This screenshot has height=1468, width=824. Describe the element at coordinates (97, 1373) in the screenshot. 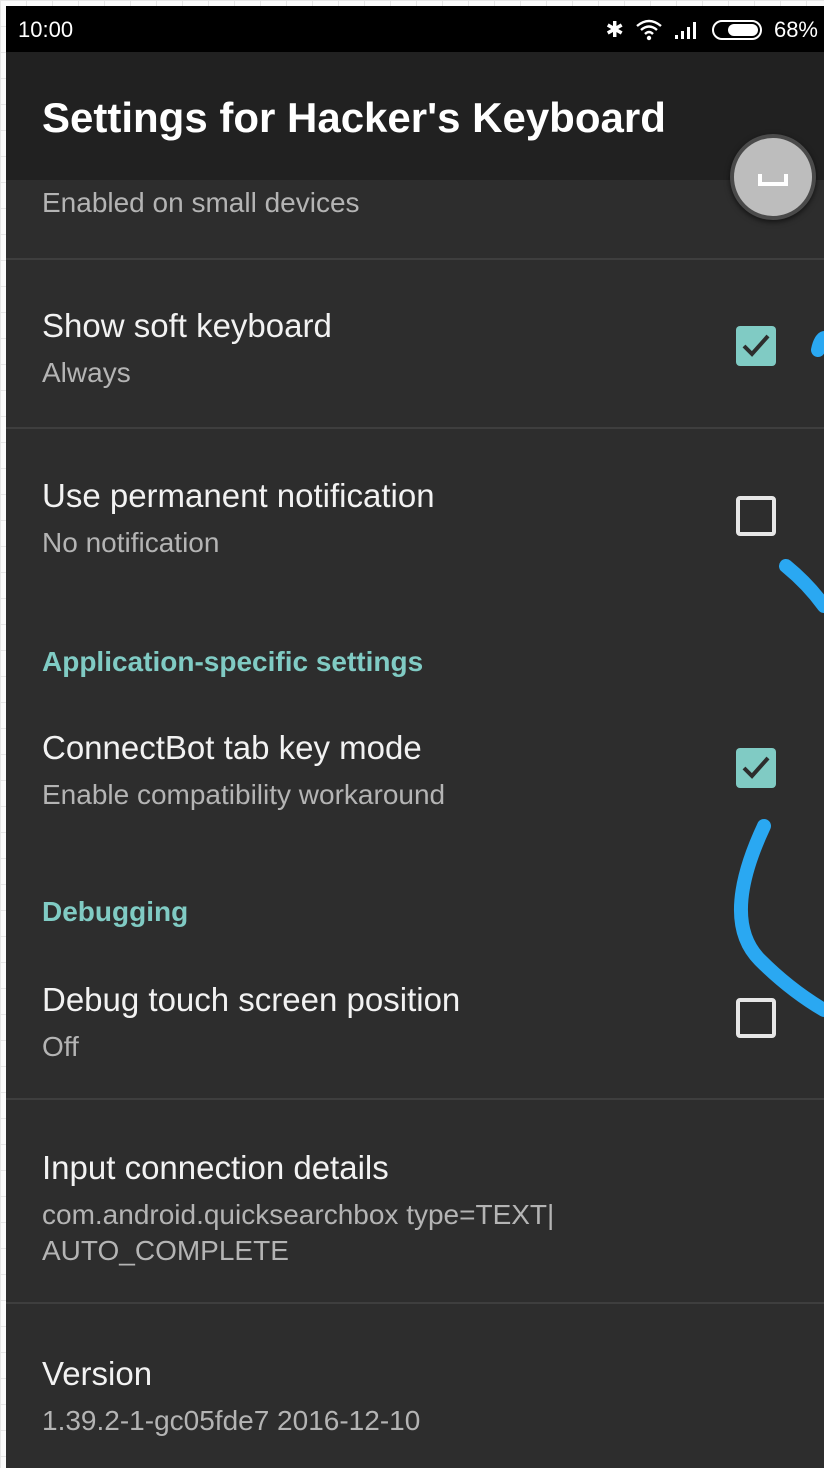

I see `setting-title: Version` at that location.